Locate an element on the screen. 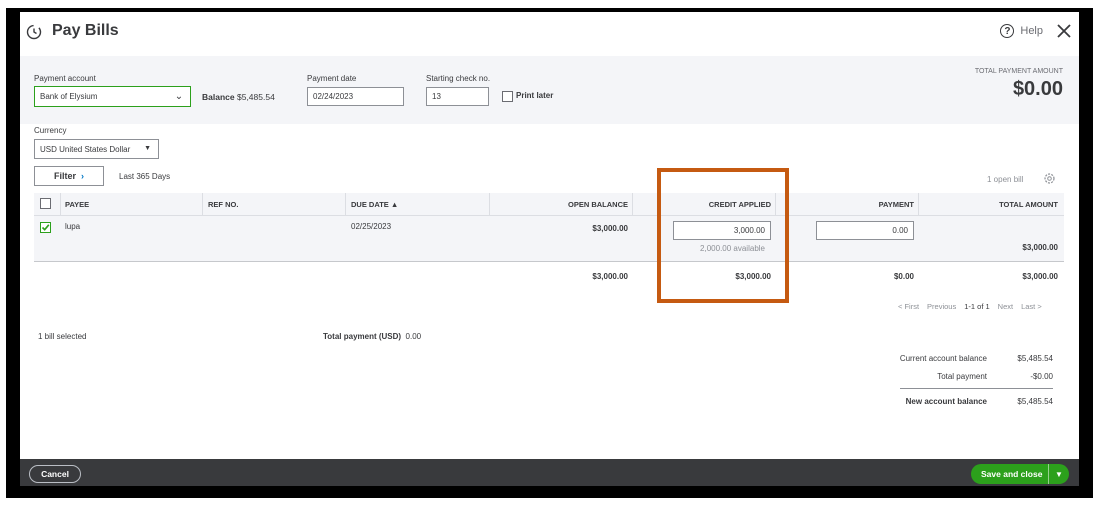 The width and height of the screenshot is (1100, 507). checkmark-icon is located at coordinates (45, 227).